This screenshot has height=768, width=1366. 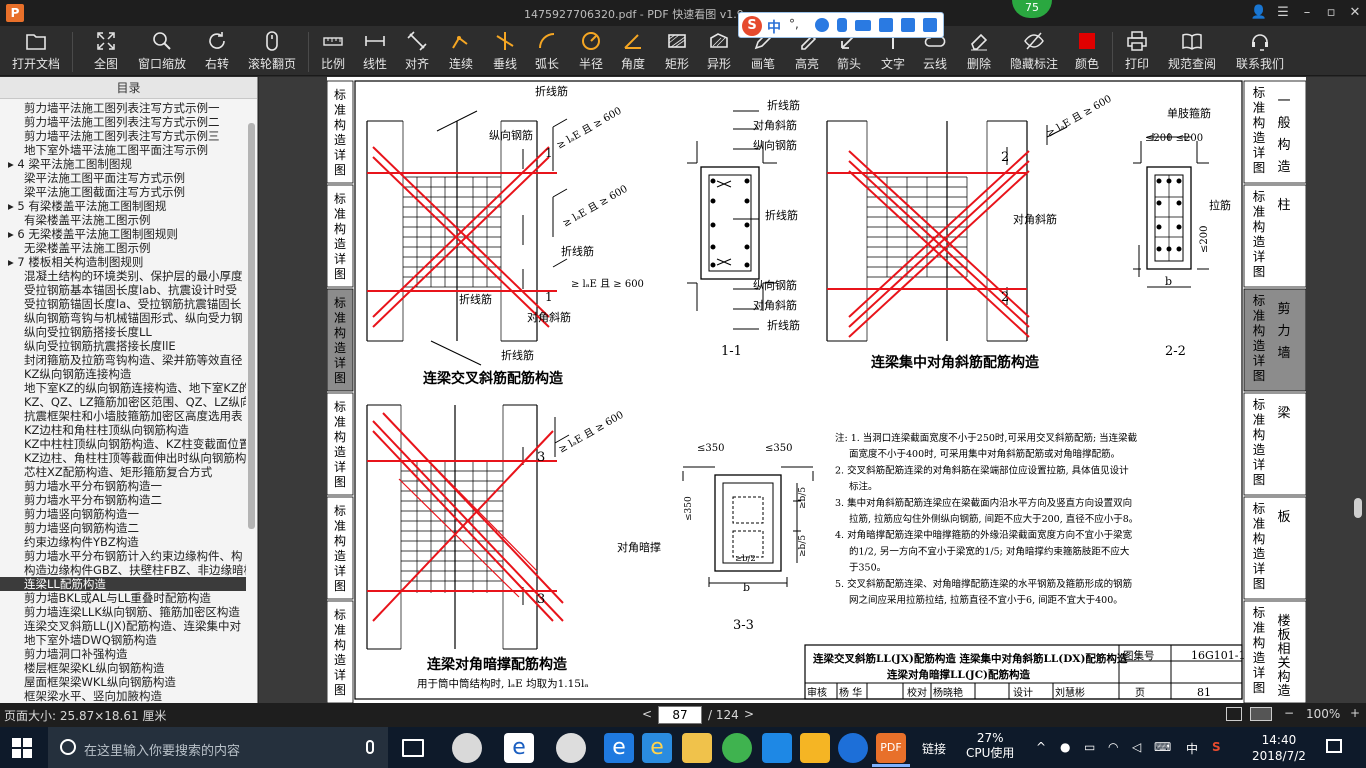 I want to click on toc-item: 构造边缘构件GBZ、扶壁柱FBZ、非边缘暗柱, so click(x=123, y=570).